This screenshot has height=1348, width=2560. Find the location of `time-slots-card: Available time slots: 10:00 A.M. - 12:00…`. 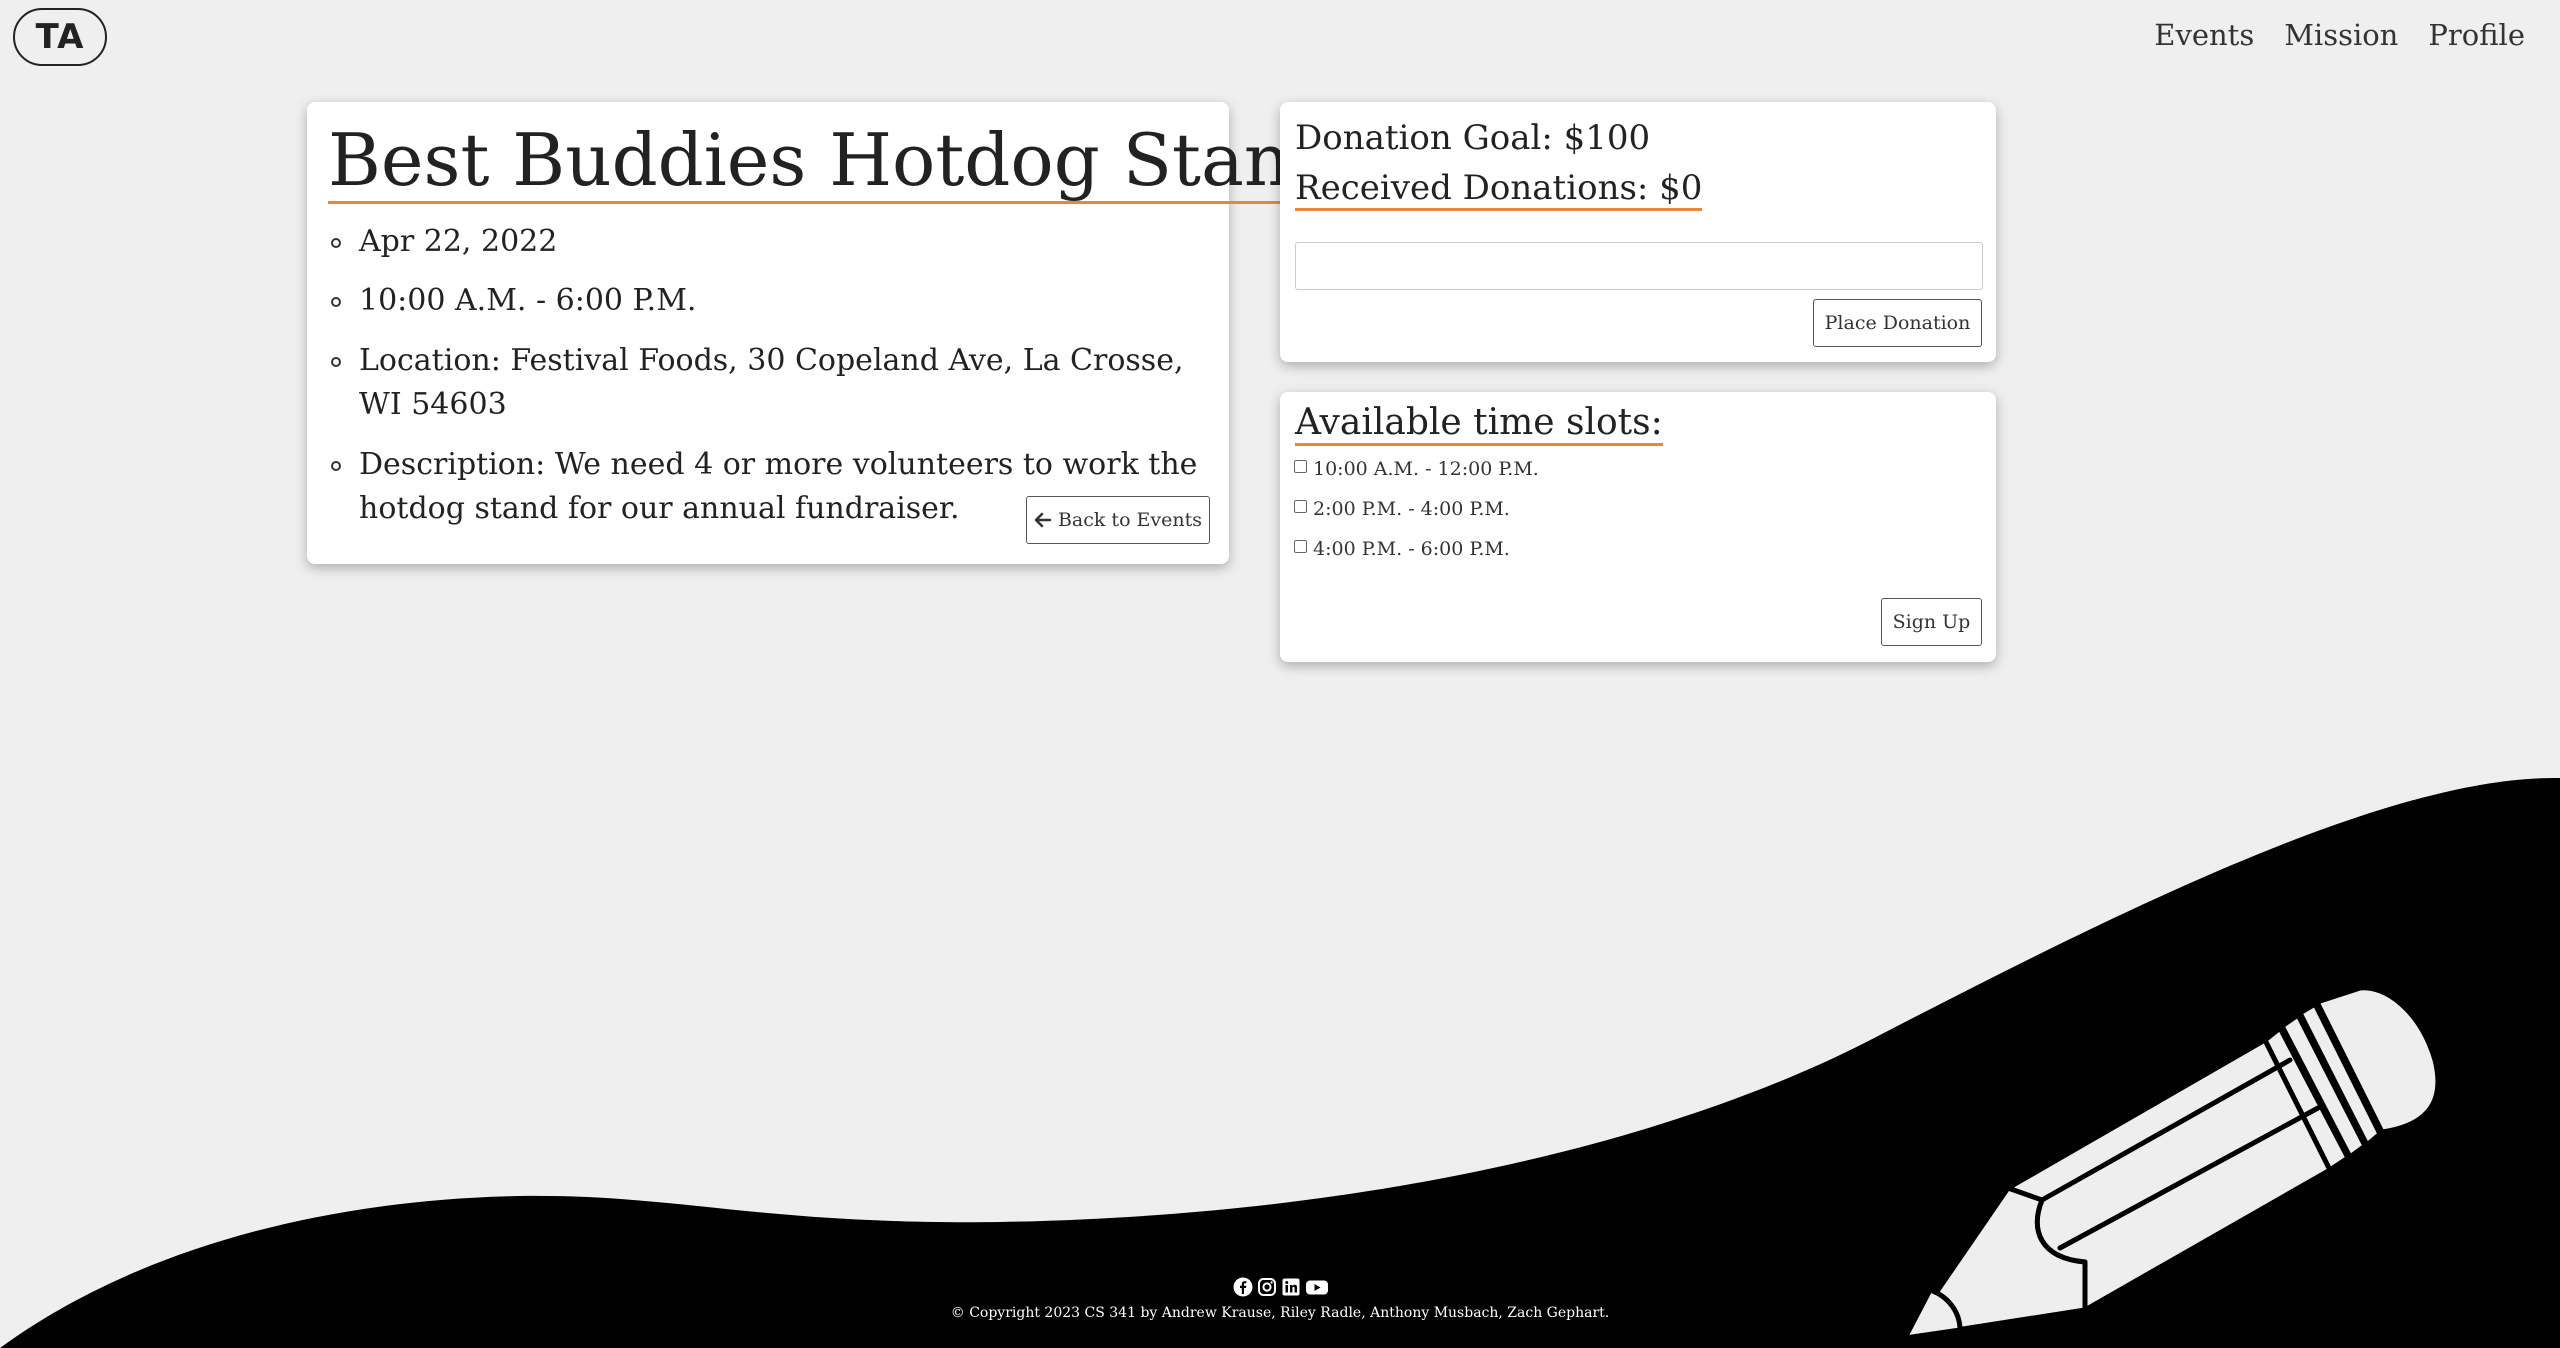

time-slots-card: Available time slots: 10:00 A.M. - 12:00… is located at coordinates (1638, 527).